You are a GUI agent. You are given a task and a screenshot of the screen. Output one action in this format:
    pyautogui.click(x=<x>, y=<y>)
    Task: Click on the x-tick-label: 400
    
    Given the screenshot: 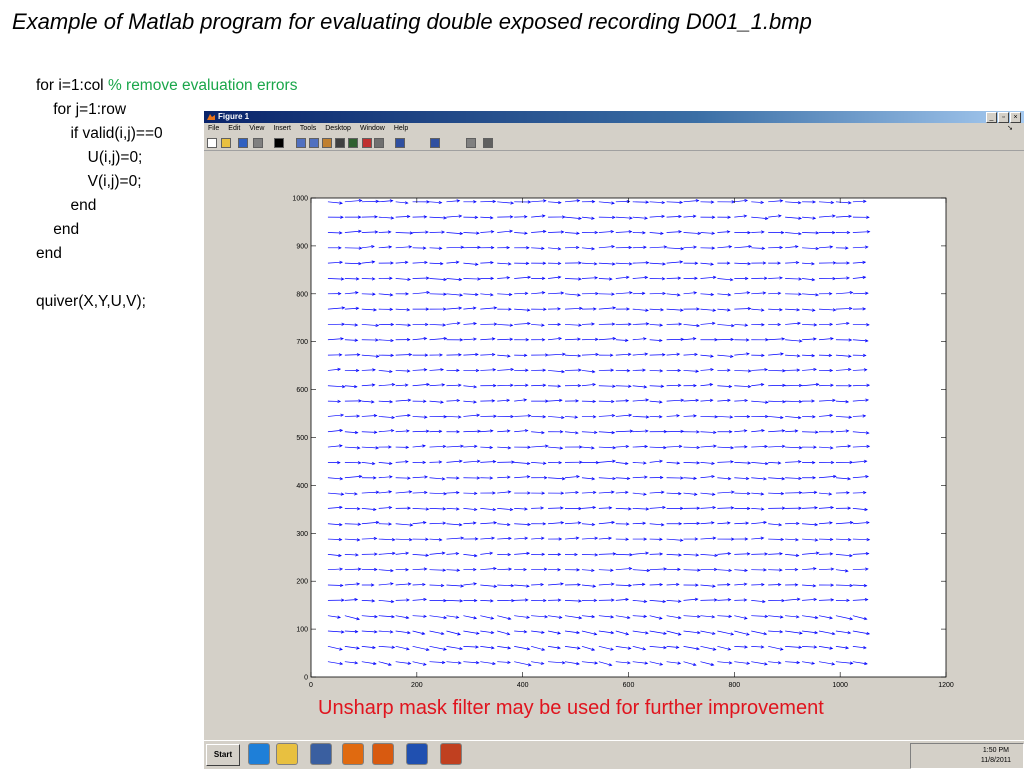 What is the action you would take?
    pyautogui.click(x=523, y=685)
    